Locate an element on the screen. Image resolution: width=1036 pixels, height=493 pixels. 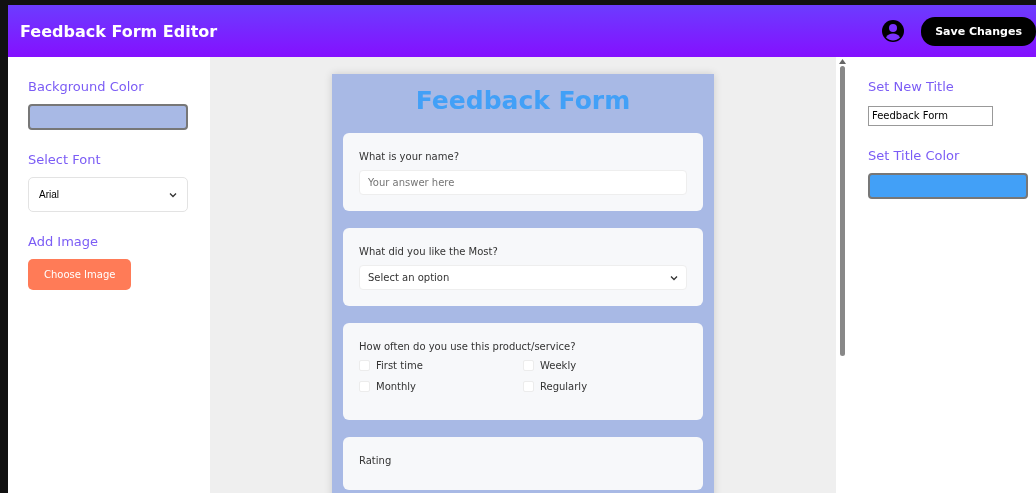
option-select: Select an option is located at coordinates (523, 277).